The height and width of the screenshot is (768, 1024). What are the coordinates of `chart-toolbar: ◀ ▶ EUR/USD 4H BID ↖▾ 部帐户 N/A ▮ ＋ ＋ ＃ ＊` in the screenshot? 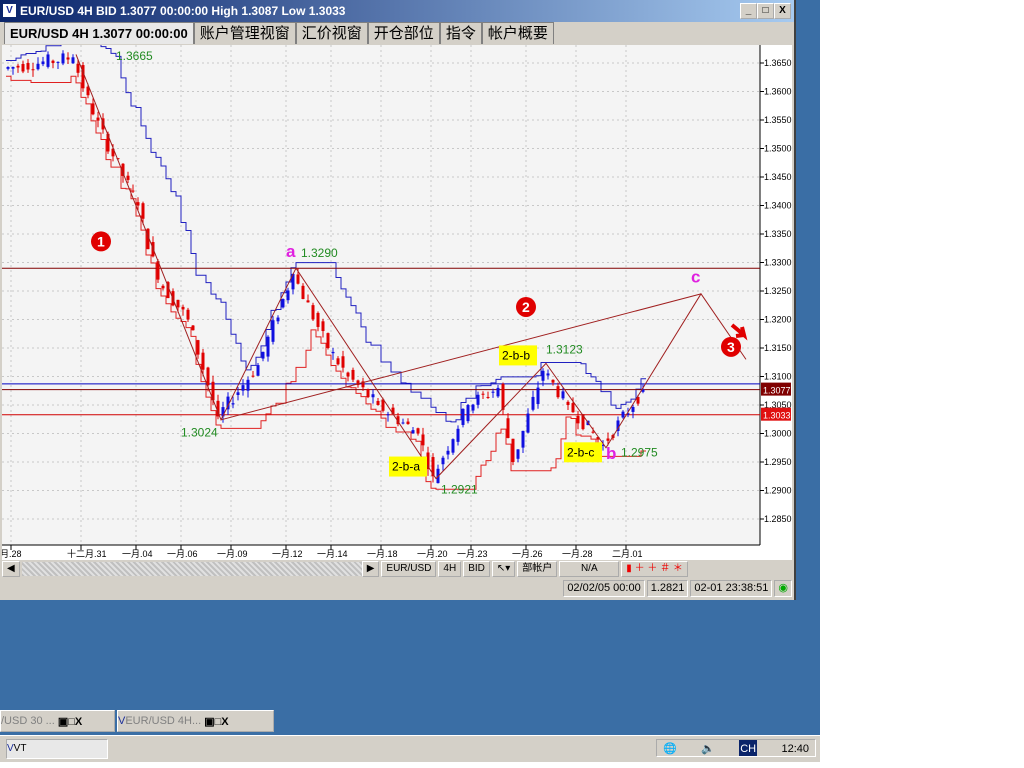 It's located at (397, 569).